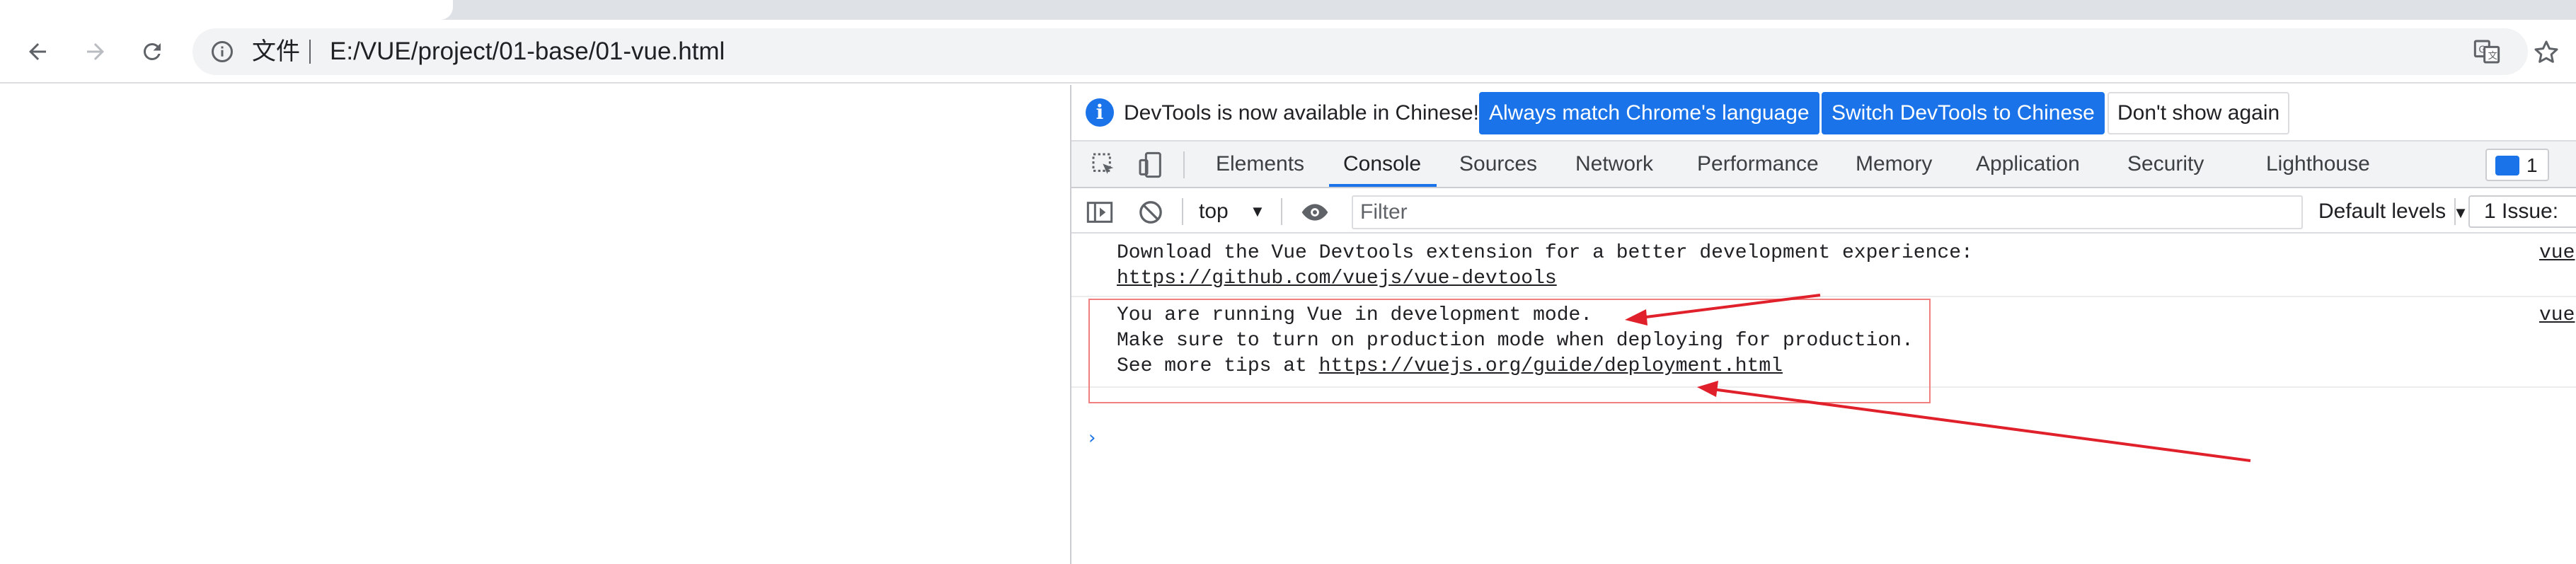 The height and width of the screenshot is (564, 2576). I want to click on url-text: E:/VUE/project/01-base/01-vue.html, so click(528, 51).